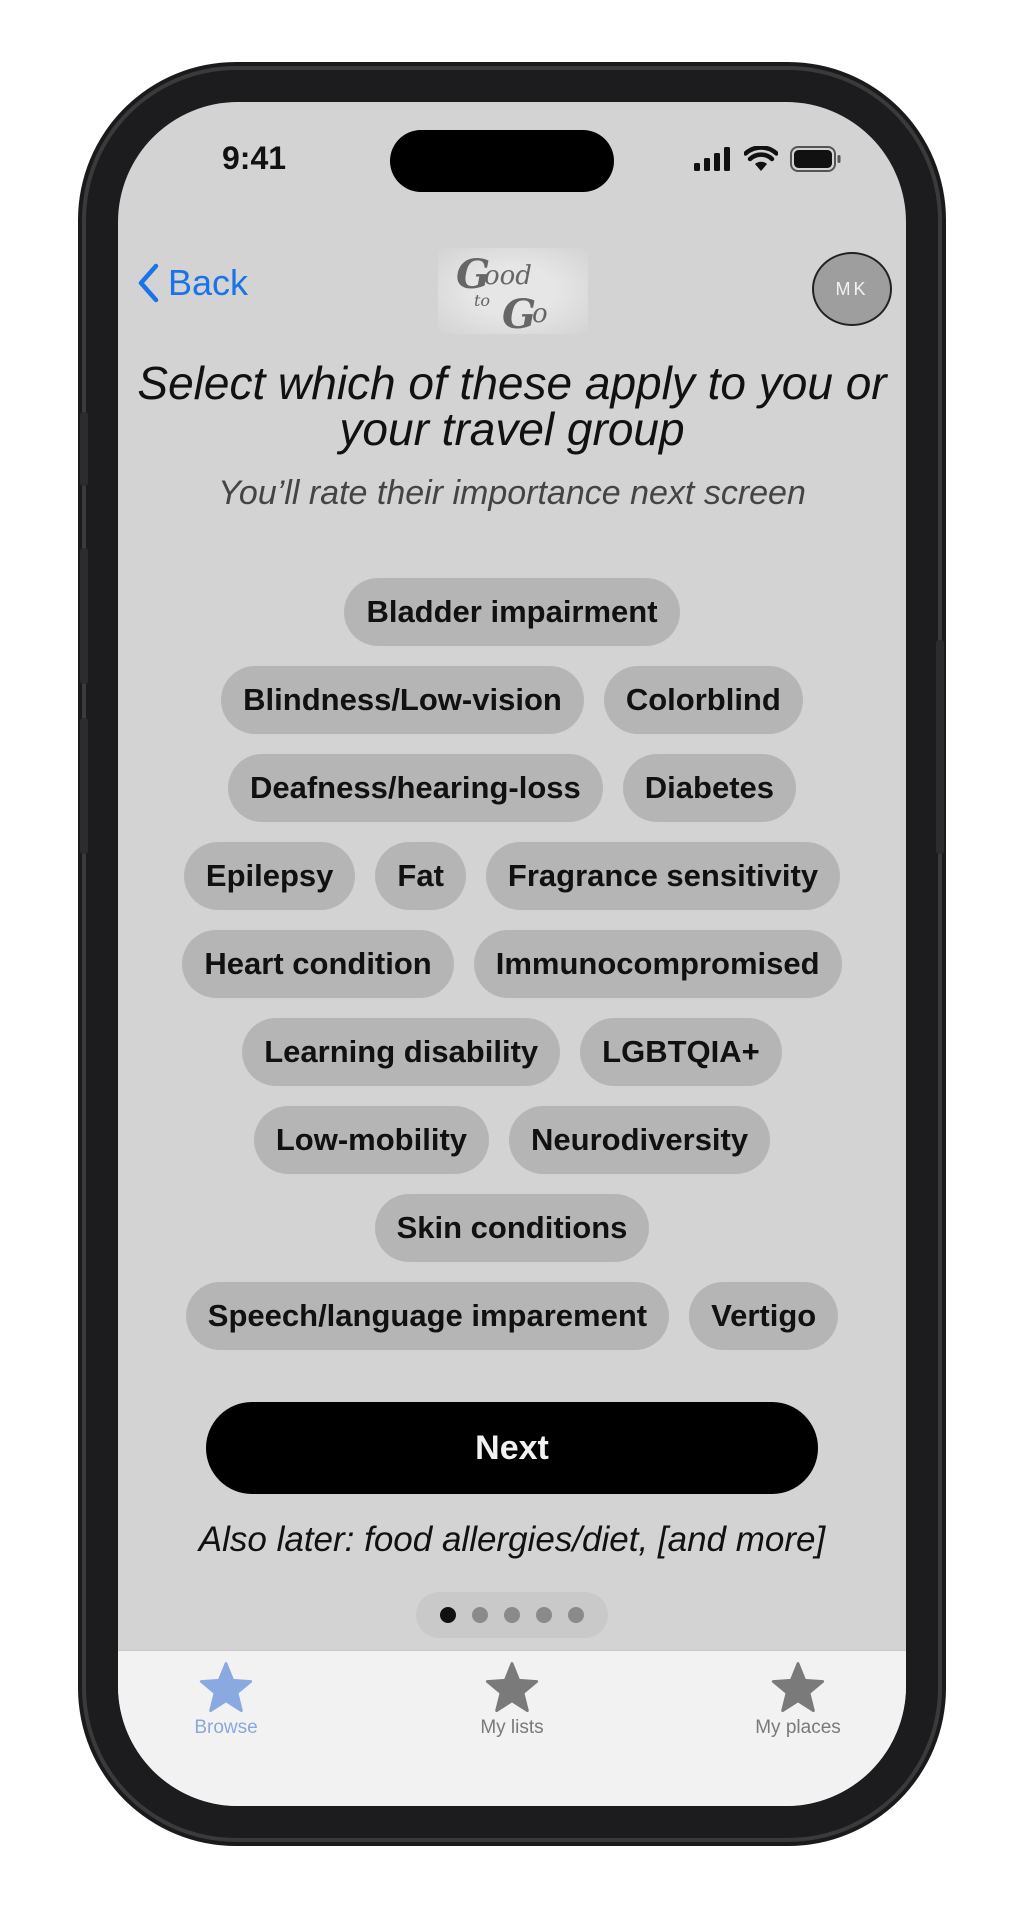  Describe the element at coordinates (502, 161) in the screenshot. I see `dynamic-island` at that location.